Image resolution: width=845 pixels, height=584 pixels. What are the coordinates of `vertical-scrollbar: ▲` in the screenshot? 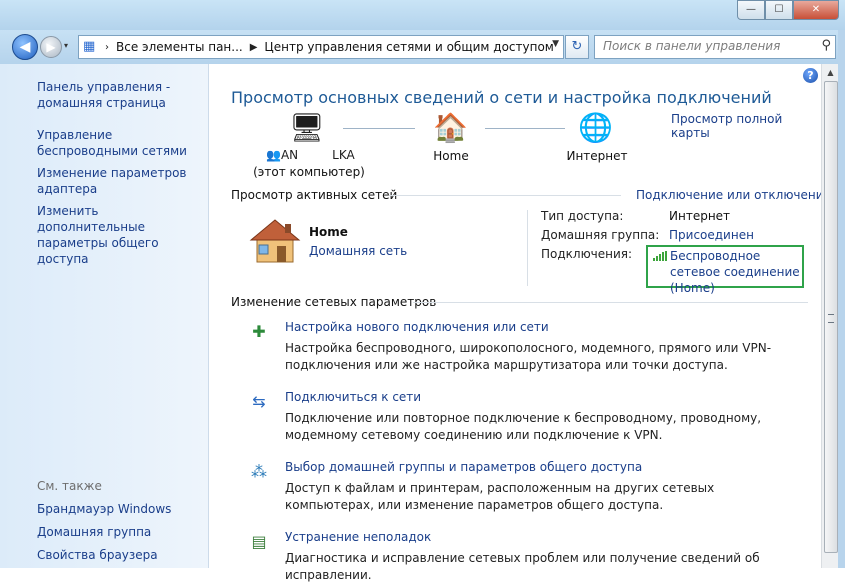 It's located at (830, 316).